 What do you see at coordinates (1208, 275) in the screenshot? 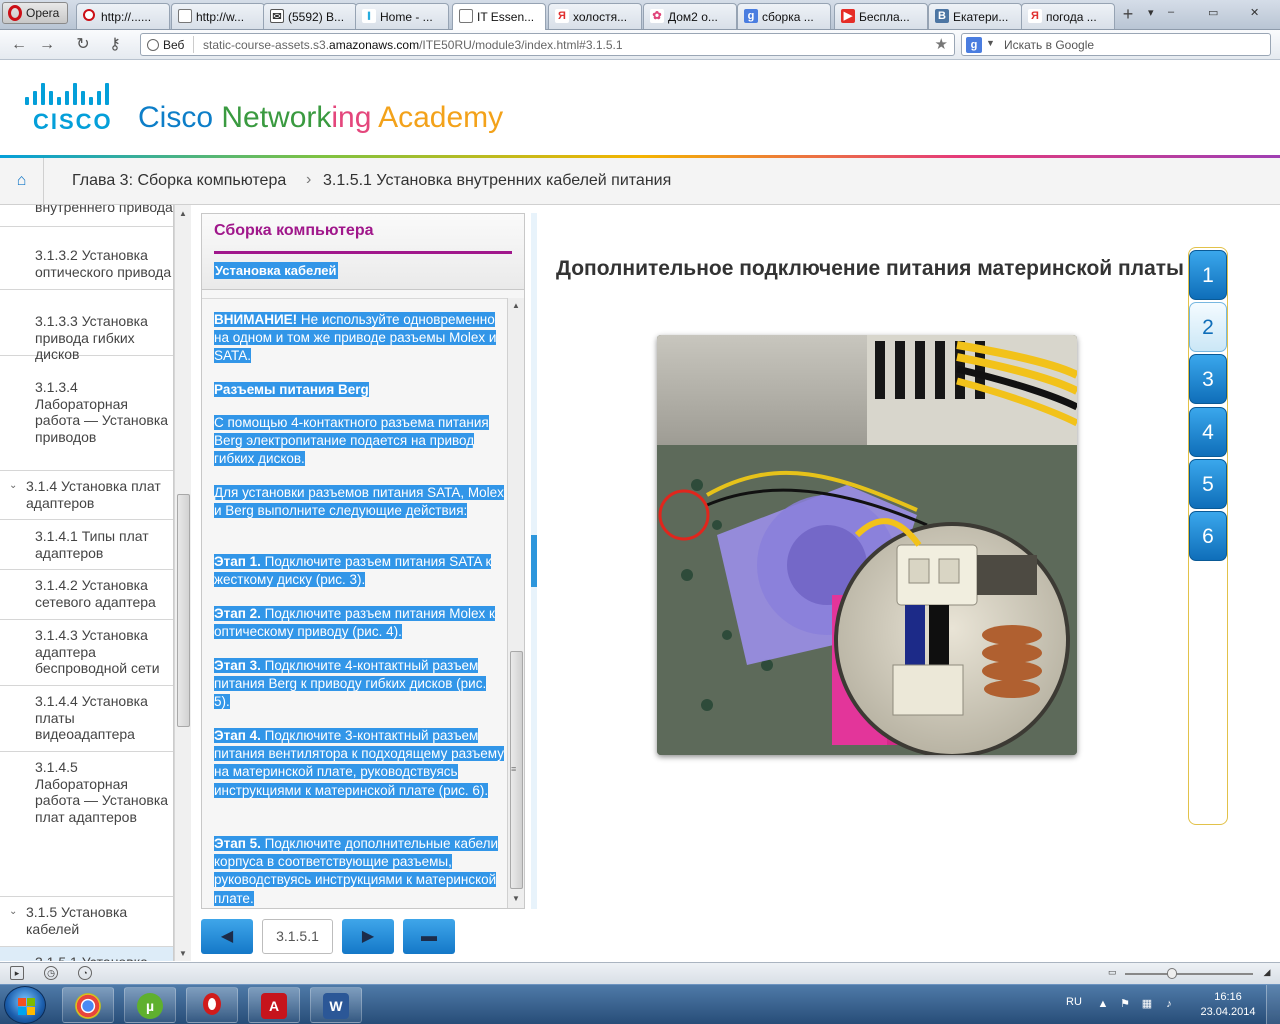
I see `figure-step-button: 1` at bounding box center [1208, 275].